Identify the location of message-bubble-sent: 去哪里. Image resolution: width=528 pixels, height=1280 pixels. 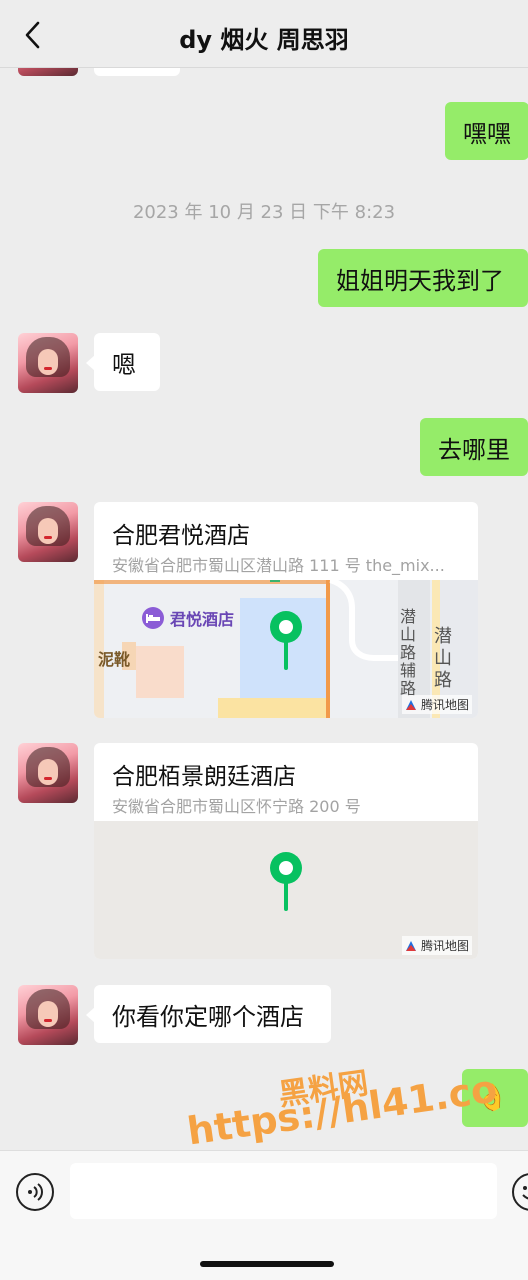
(474, 447).